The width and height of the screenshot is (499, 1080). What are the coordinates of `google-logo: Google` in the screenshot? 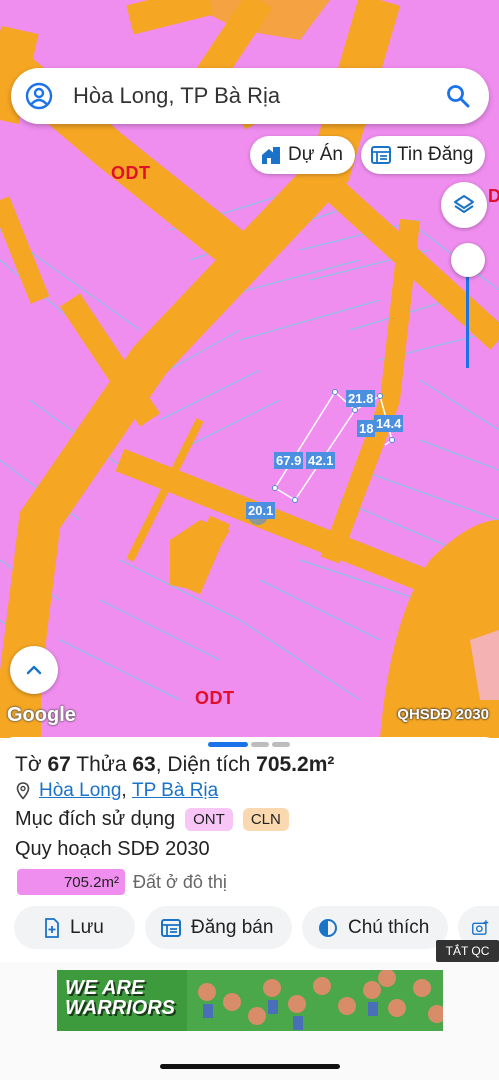 It's located at (41, 715).